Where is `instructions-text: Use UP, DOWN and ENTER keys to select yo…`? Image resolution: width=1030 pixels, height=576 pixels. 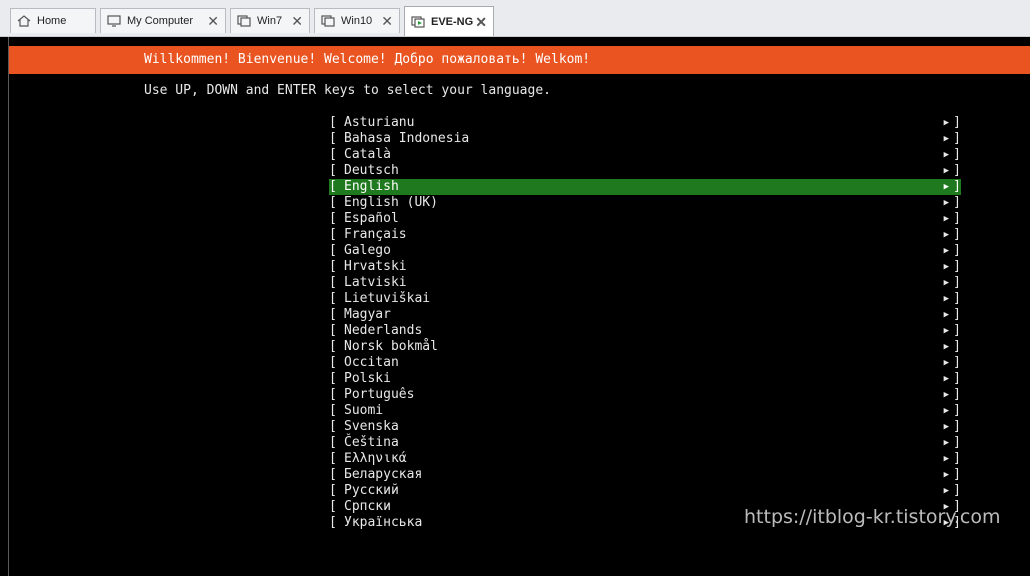 instructions-text: Use UP, DOWN and ENTER keys to select yo… is located at coordinates (347, 90).